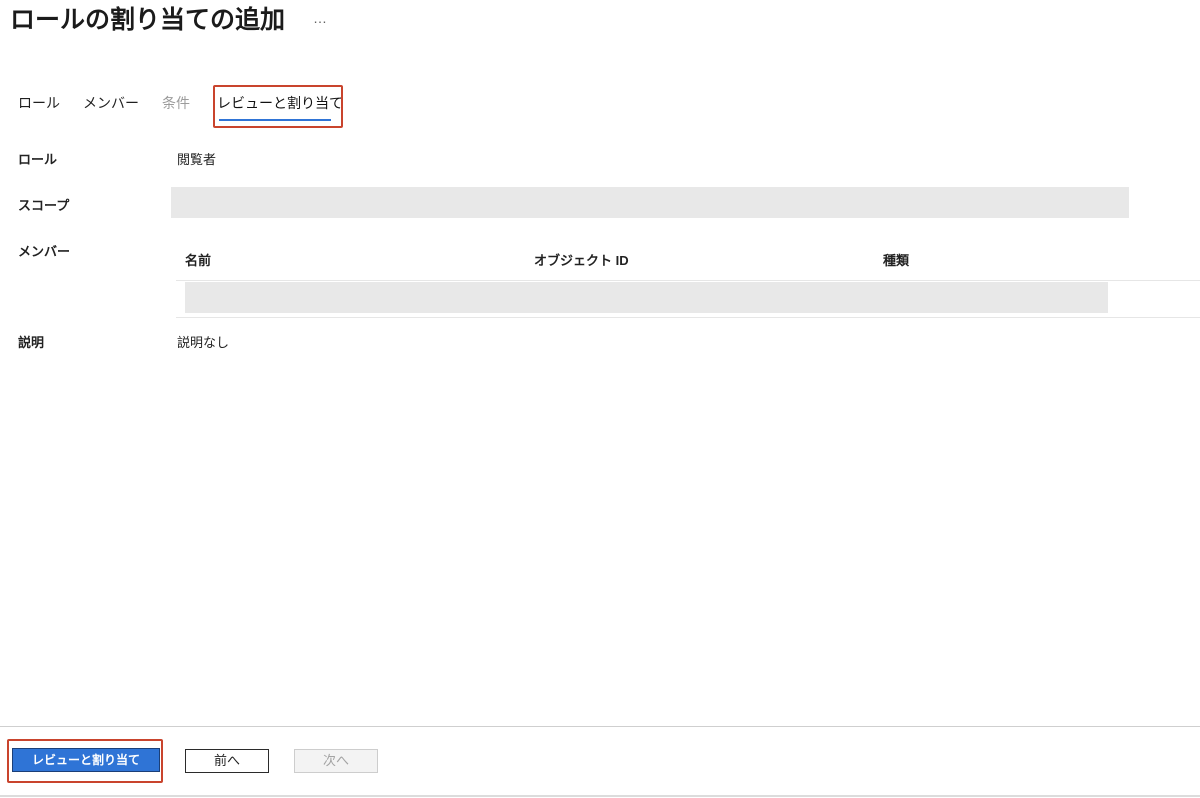 The image size is (1200, 798). What do you see at coordinates (646, 297) in the screenshot?
I see `table-row-redacted` at bounding box center [646, 297].